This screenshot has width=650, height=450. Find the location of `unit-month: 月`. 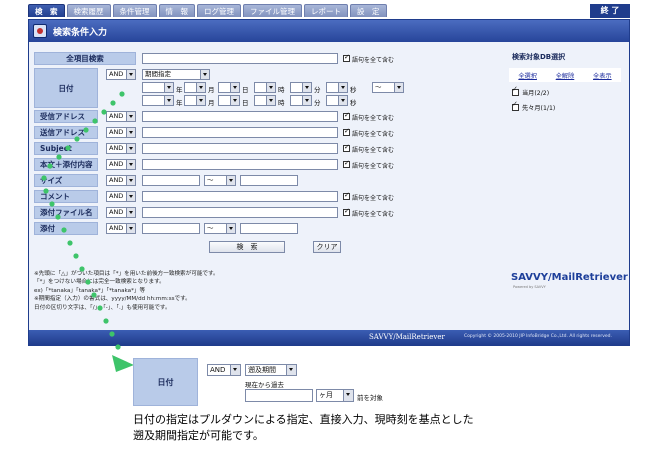

unit-month: 月 is located at coordinates (211, 90).